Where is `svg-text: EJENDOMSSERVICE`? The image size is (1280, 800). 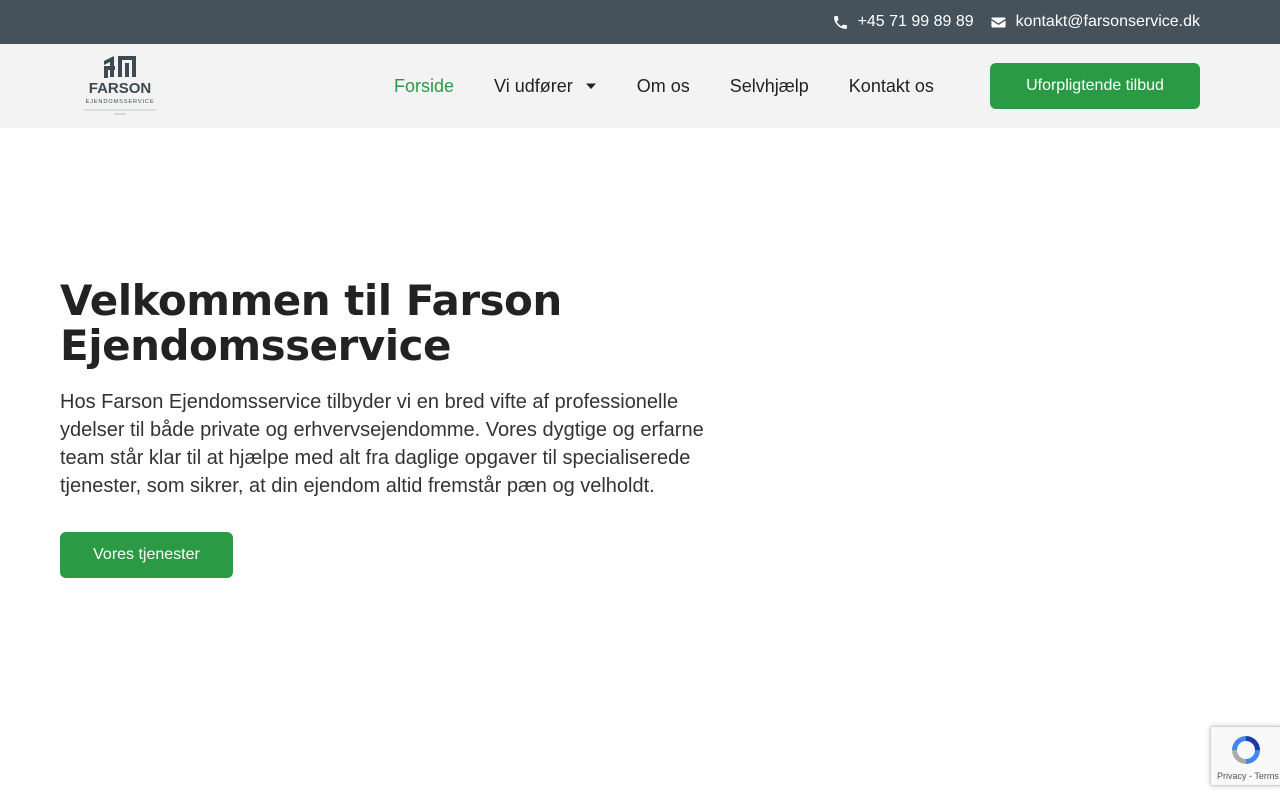 svg-text: EJENDOMSSERVICE is located at coordinates (119, 102).